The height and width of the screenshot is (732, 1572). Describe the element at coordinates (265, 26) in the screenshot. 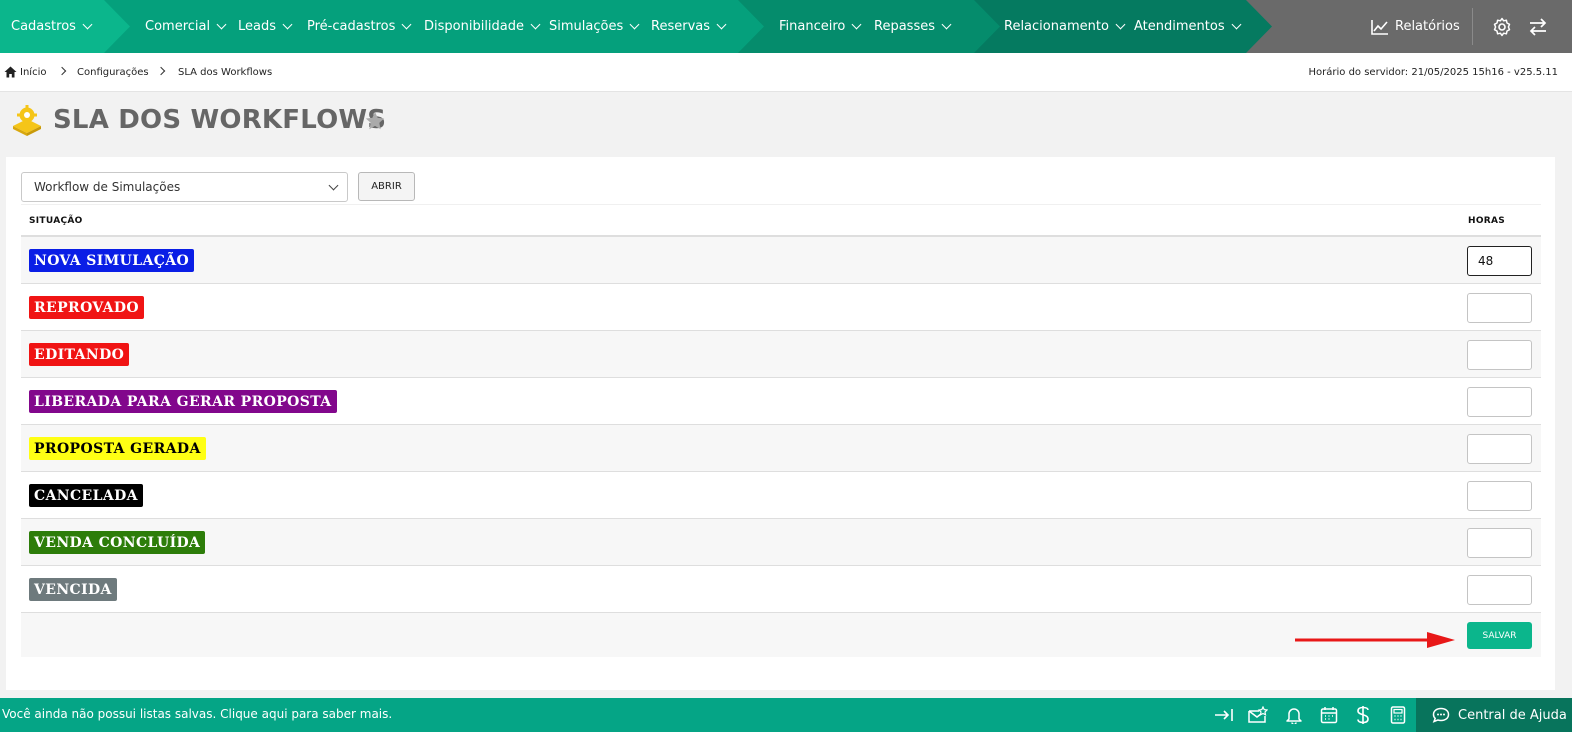

I see `nav-leads: Leads` at that location.